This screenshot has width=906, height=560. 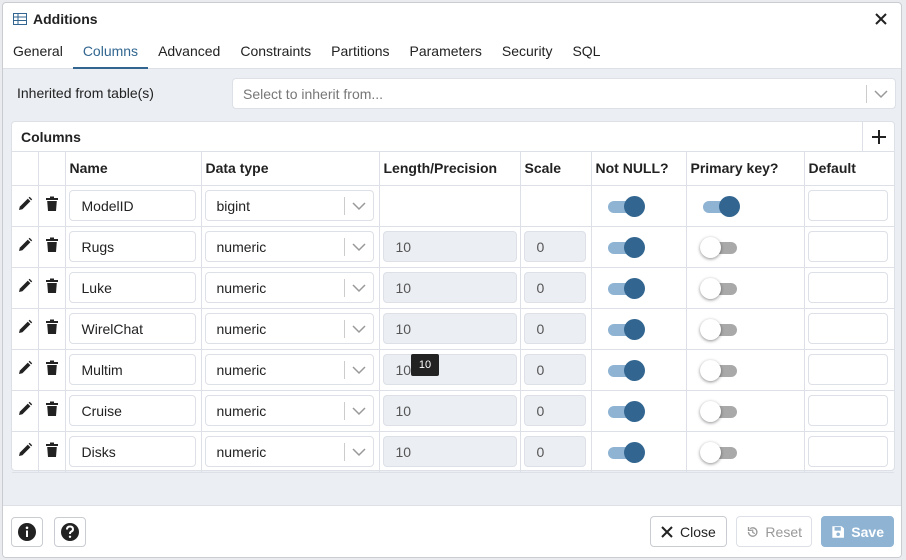 I want to click on add-column-button, so click(x=878, y=137).